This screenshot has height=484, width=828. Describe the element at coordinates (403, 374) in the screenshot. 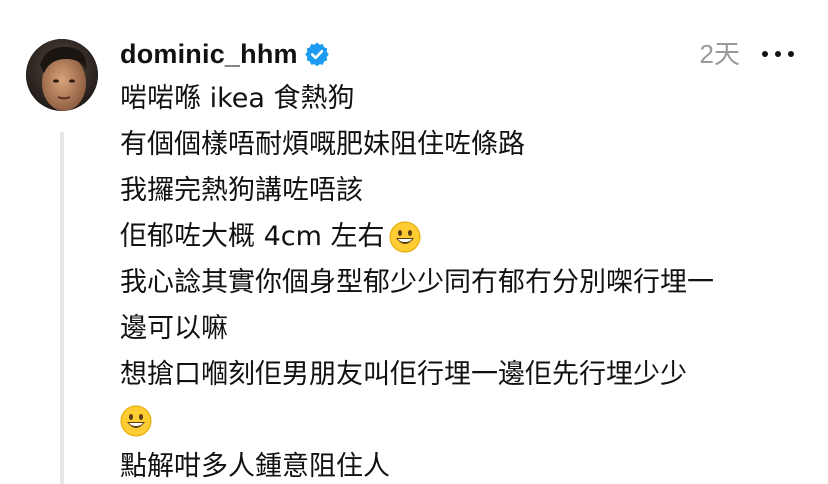

I see `post-text: 想搶口嗰刻佢男朋友叫佢行埋一邊佢先行埋少少` at that location.